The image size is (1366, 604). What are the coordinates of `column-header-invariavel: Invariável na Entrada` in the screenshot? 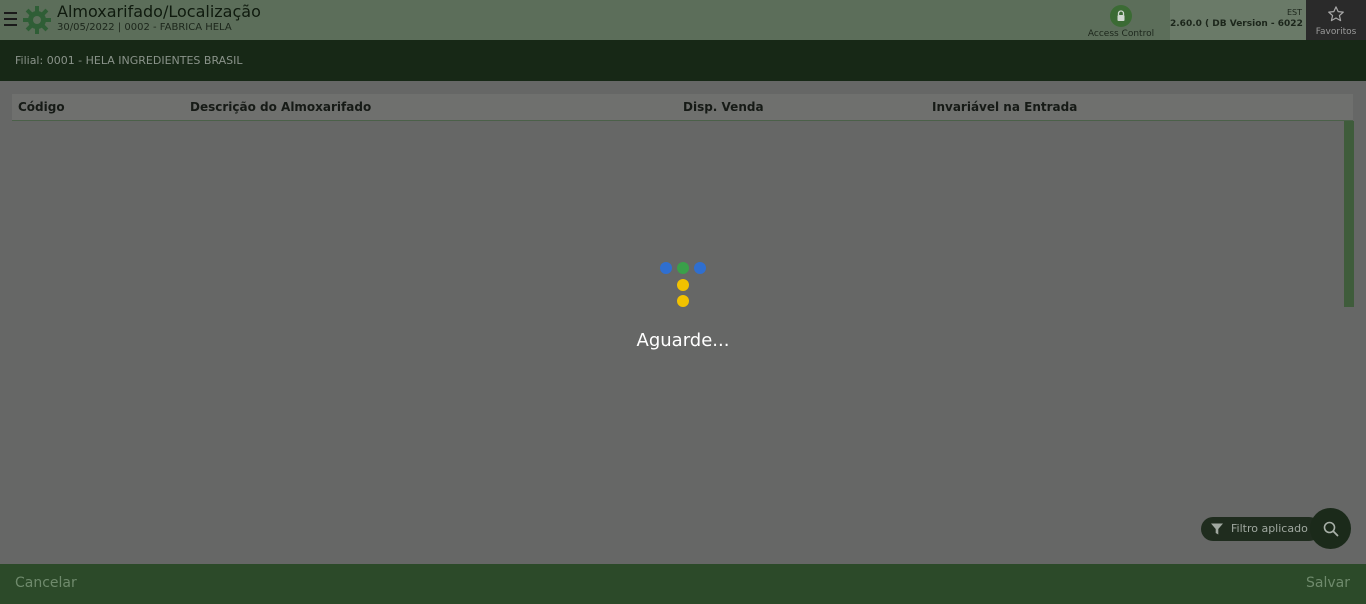 It's located at (1004, 107).